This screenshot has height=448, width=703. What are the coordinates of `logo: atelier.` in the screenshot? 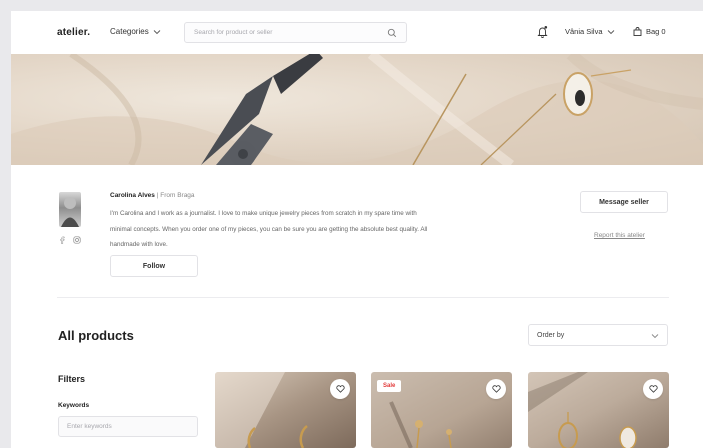 It's located at (73, 32).